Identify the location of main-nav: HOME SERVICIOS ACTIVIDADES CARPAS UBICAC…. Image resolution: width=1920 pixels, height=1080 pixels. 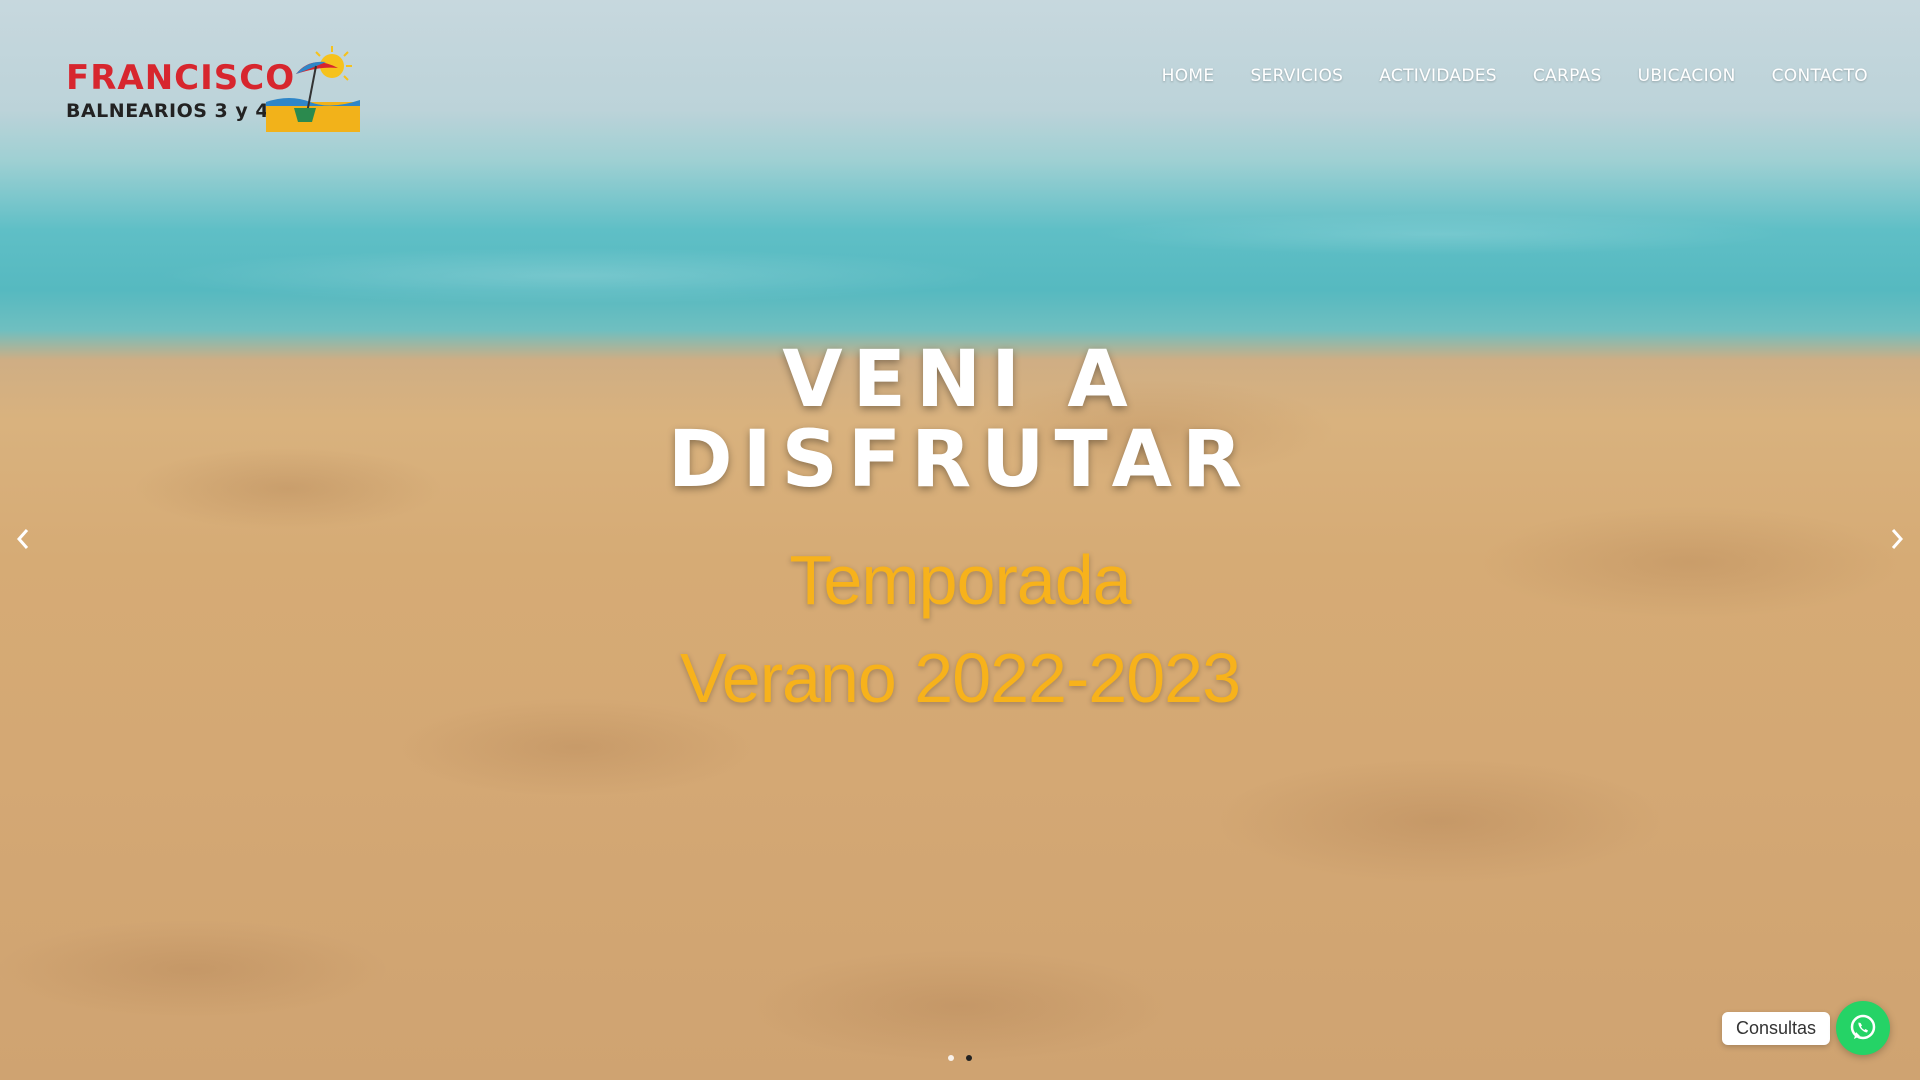
(1515, 76).